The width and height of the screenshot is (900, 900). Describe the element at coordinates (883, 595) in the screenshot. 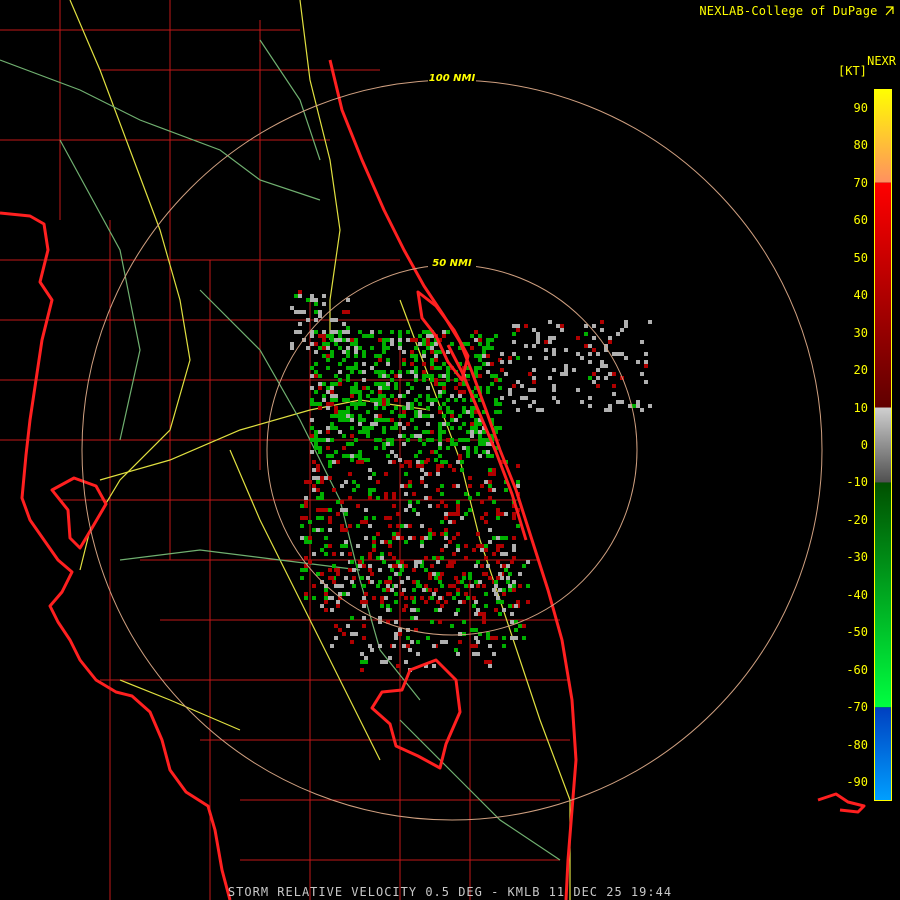

I see `scale-band` at that location.